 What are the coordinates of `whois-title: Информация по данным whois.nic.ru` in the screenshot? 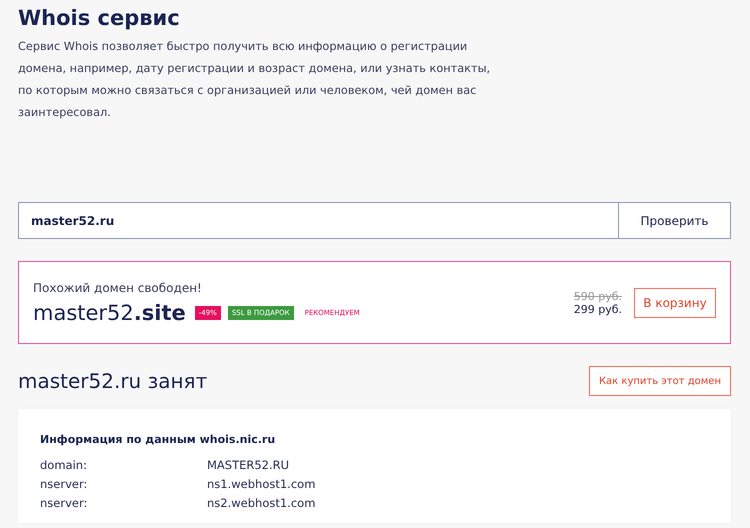 It's located at (158, 439).